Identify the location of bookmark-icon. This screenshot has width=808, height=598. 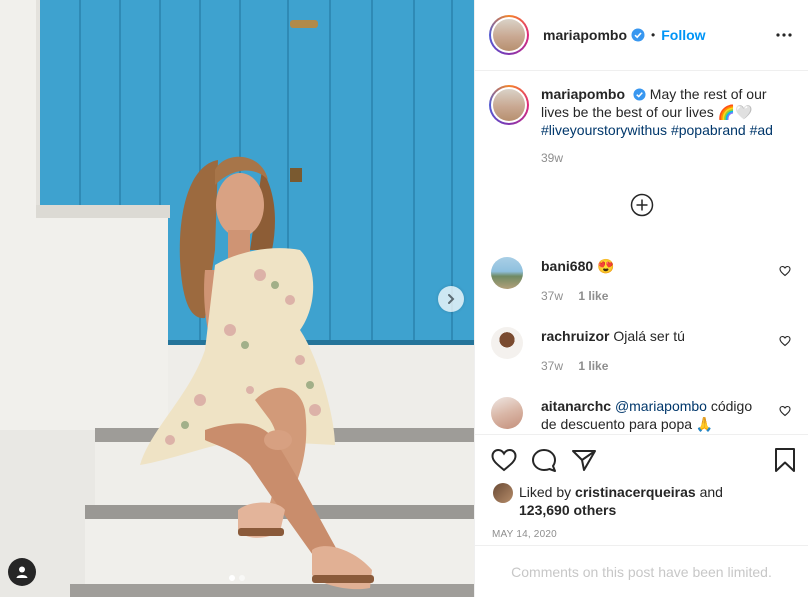
(785, 460).